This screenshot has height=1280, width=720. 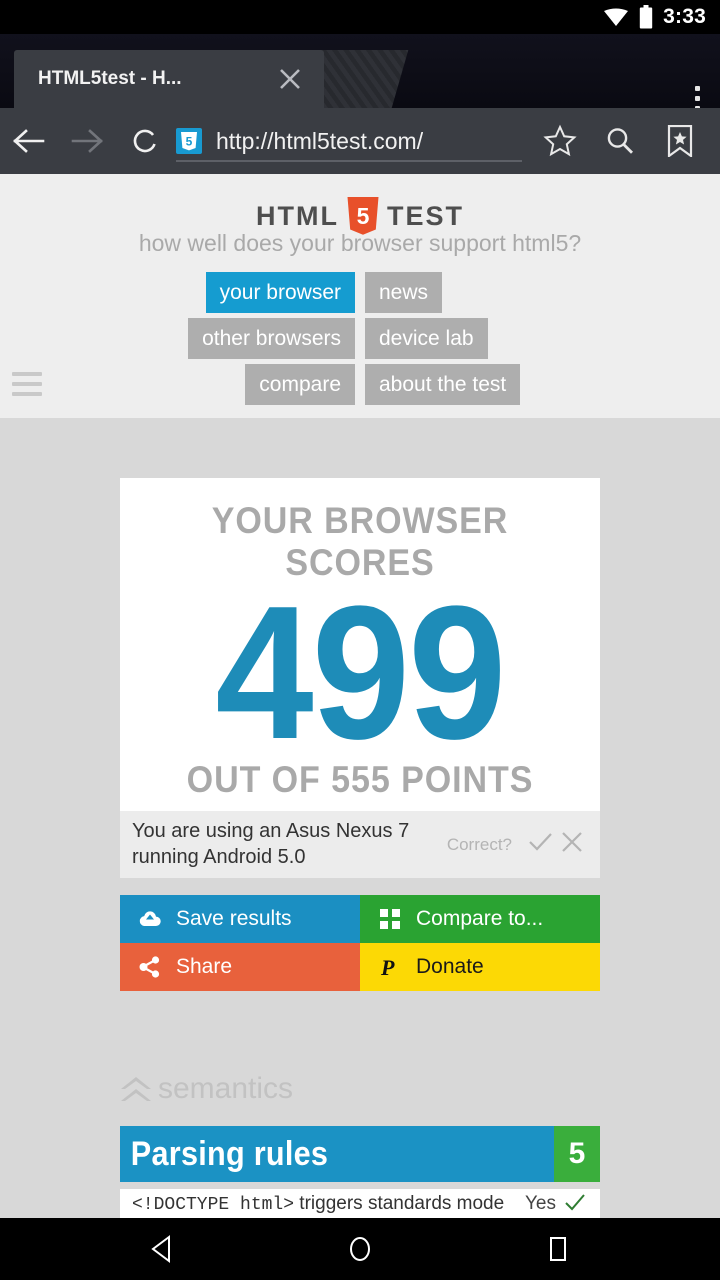 What do you see at coordinates (360, 385) in the screenshot?
I see `nav-row: compare about the test` at bounding box center [360, 385].